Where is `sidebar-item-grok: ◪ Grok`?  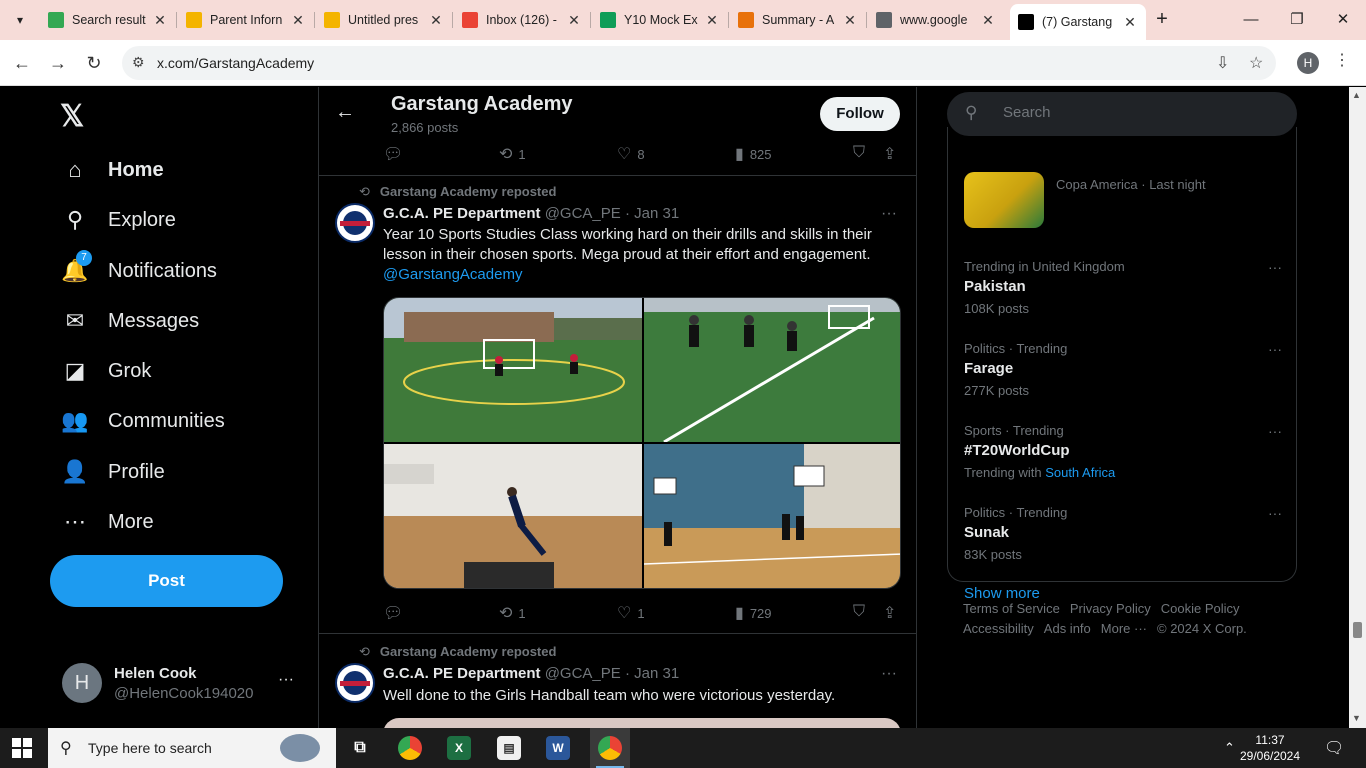 sidebar-item-grok: ◪ Grok is located at coordinates (106, 371).